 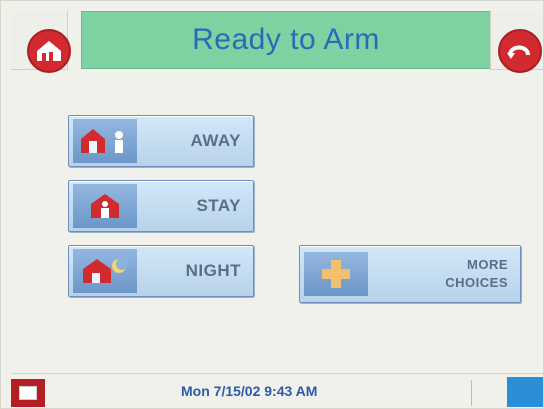 What do you see at coordinates (525, 392) in the screenshot?
I see `message-icon` at bounding box center [525, 392].